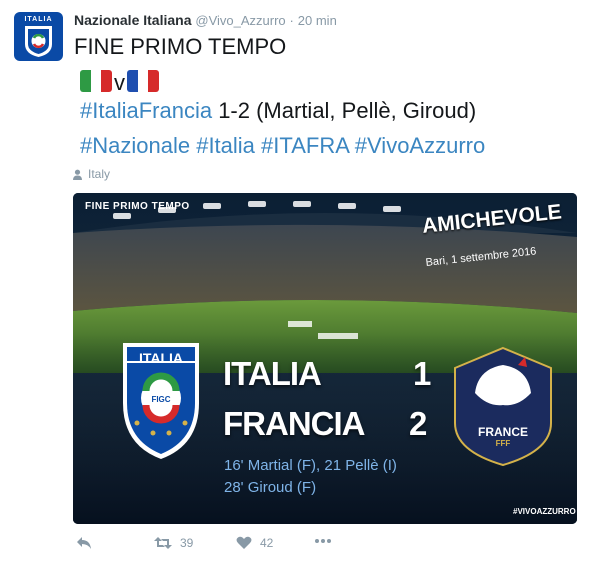  I want to click on hashtag-link: #Nazionale, so click(135, 145).